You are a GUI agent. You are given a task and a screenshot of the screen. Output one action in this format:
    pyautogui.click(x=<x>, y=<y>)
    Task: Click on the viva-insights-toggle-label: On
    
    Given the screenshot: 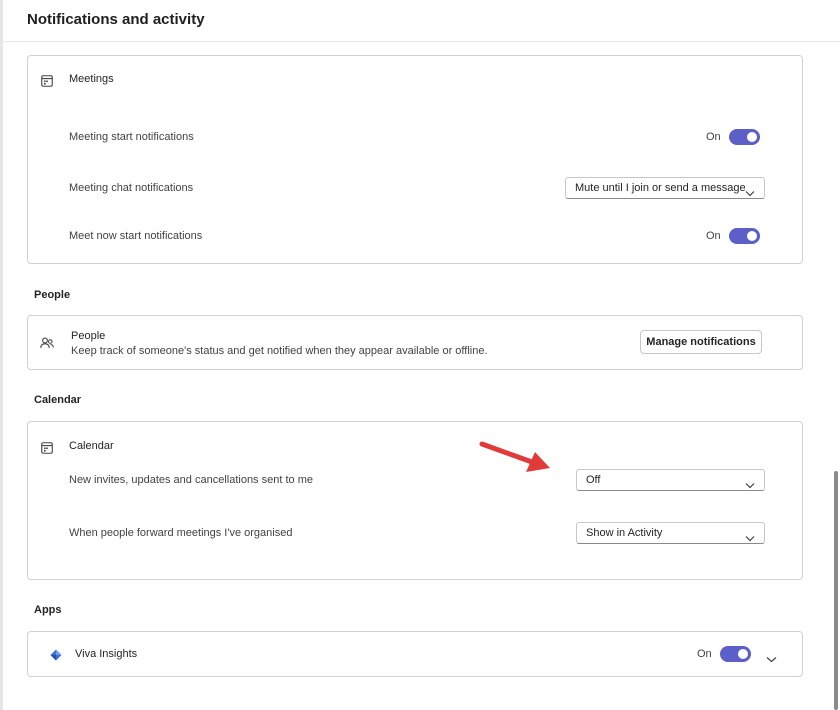 What is the action you would take?
    pyautogui.click(x=704, y=654)
    